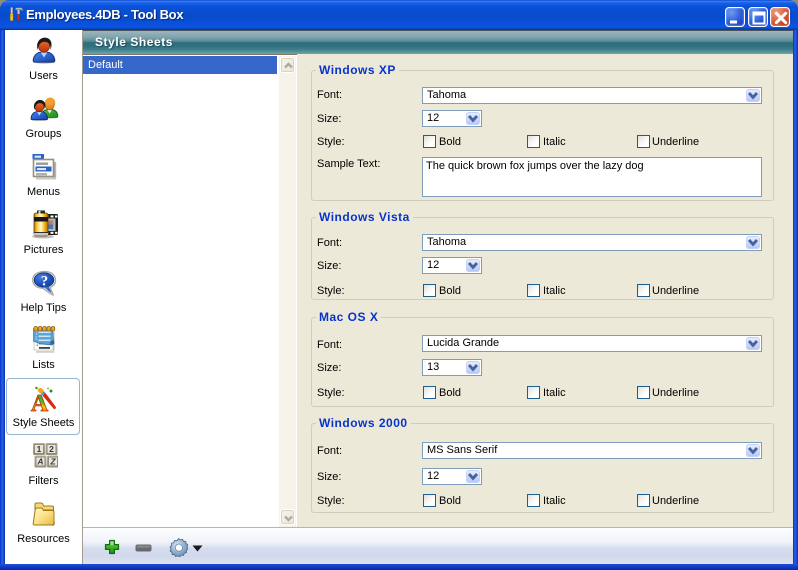  I want to click on svg-text: 1, so click(38, 449).